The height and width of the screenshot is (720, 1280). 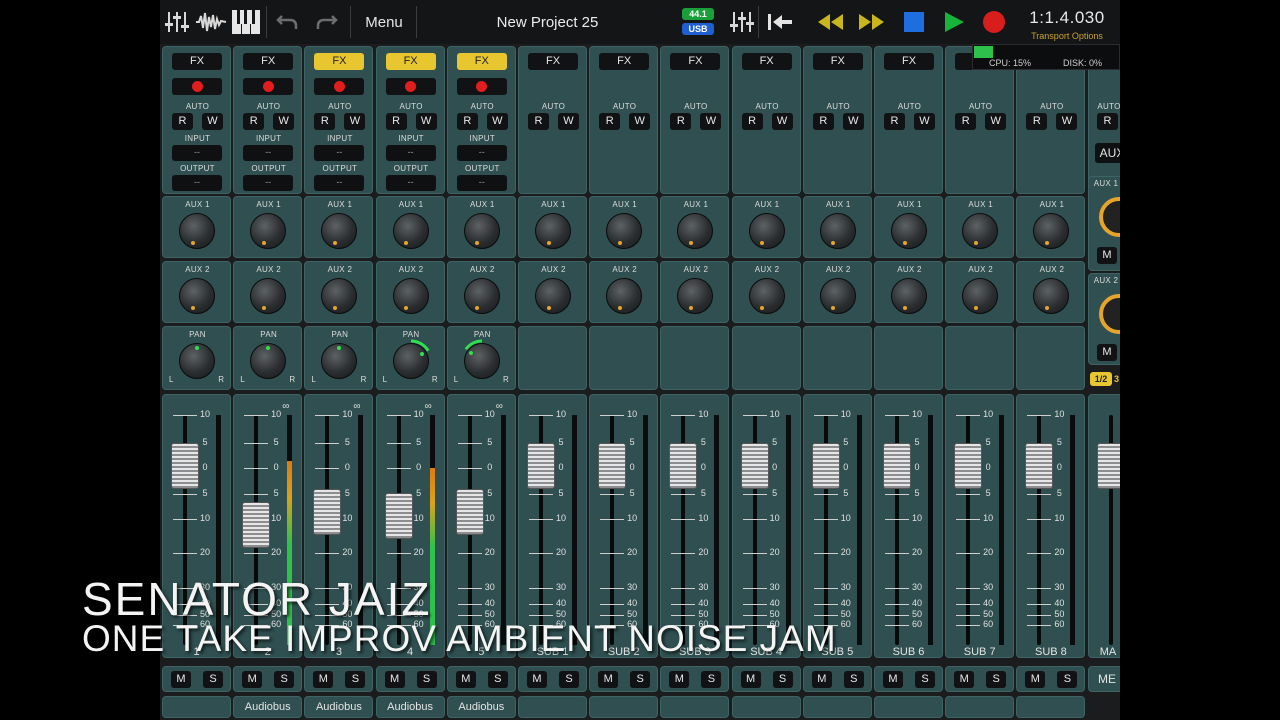 What do you see at coordinates (177, 22) in the screenshot?
I see `mixer-icon` at bounding box center [177, 22].